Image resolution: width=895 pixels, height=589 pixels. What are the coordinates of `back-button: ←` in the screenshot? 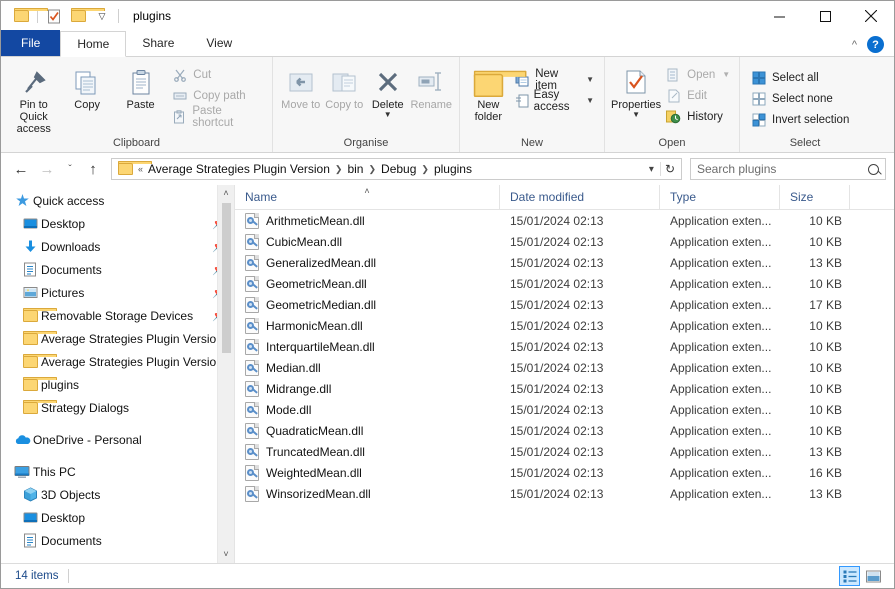 It's located at (21, 169).